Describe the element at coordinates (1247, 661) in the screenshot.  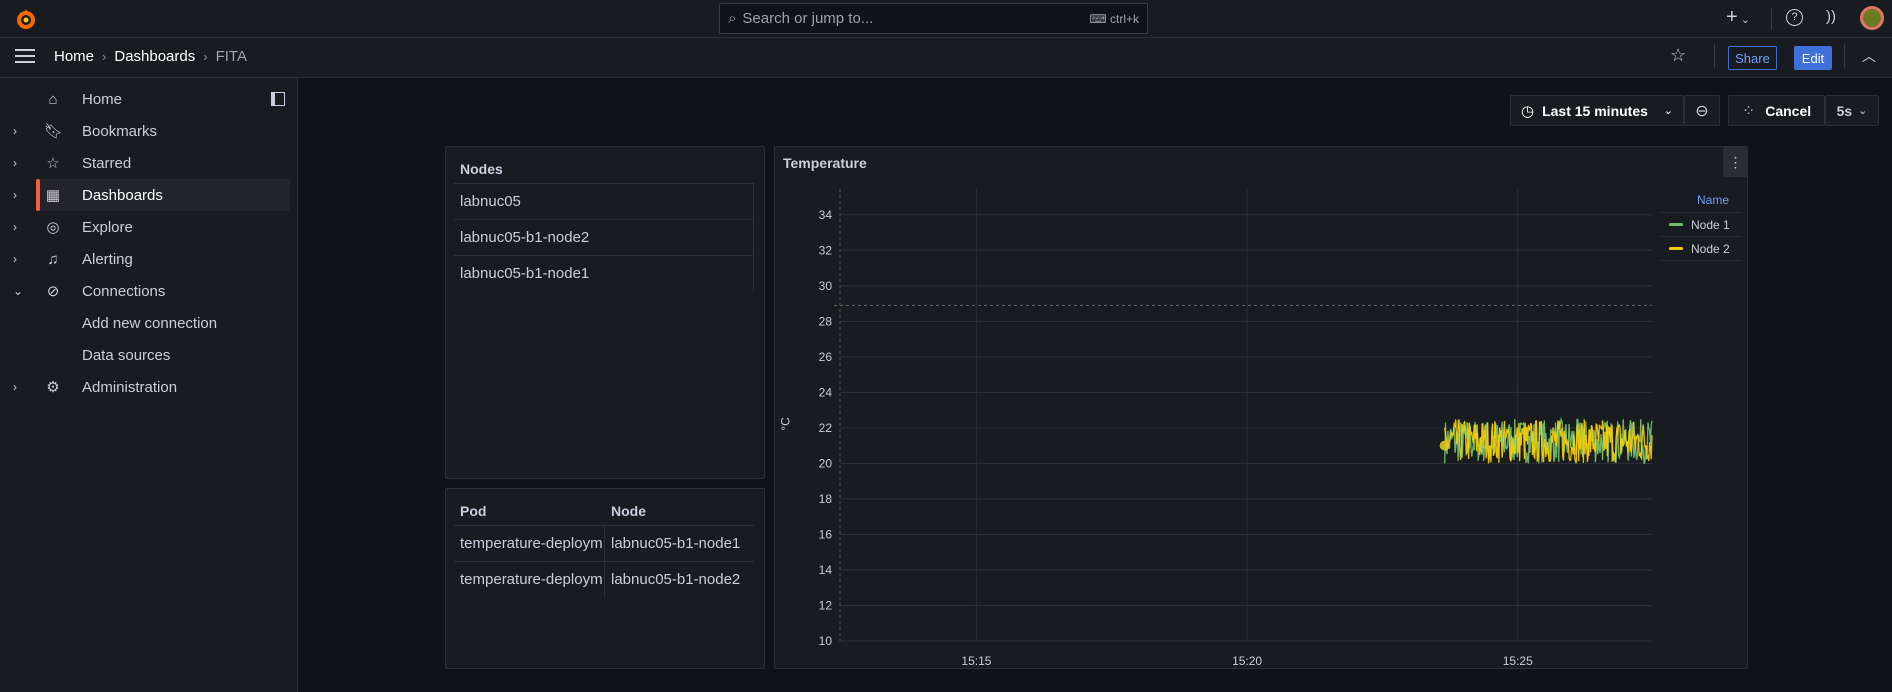
I see `x-tick-label: 15:20` at that location.